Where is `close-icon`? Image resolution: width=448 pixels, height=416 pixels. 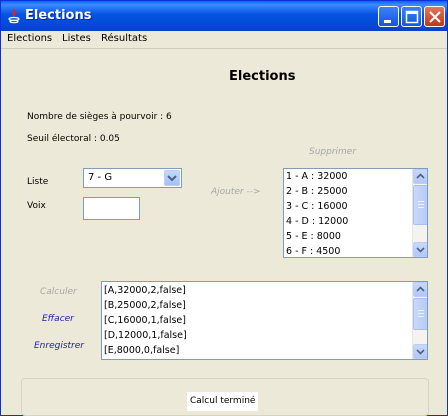
close-icon is located at coordinates (435, 17).